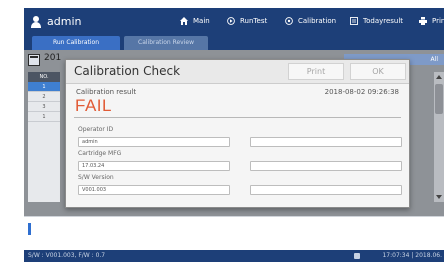  Describe the element at coordinates (76, 43) in the screenshot. I see `tab-run-calibration: Run Calibration` at that location.